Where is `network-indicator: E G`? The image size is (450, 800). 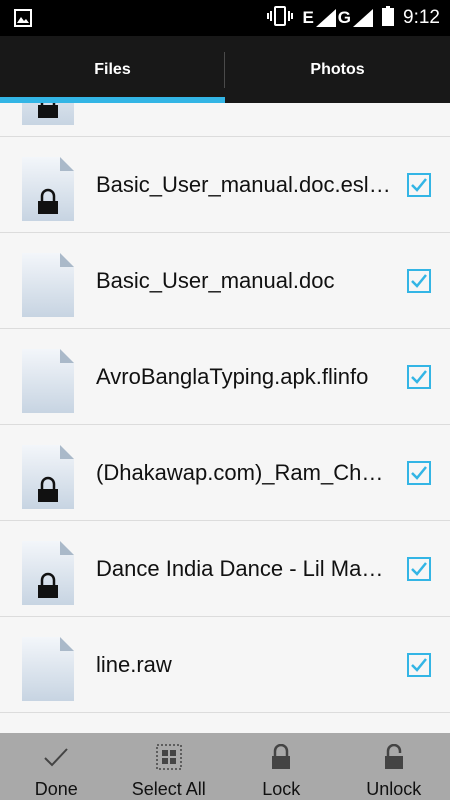 network-indicator: E G is located at coordinates (338, 18).